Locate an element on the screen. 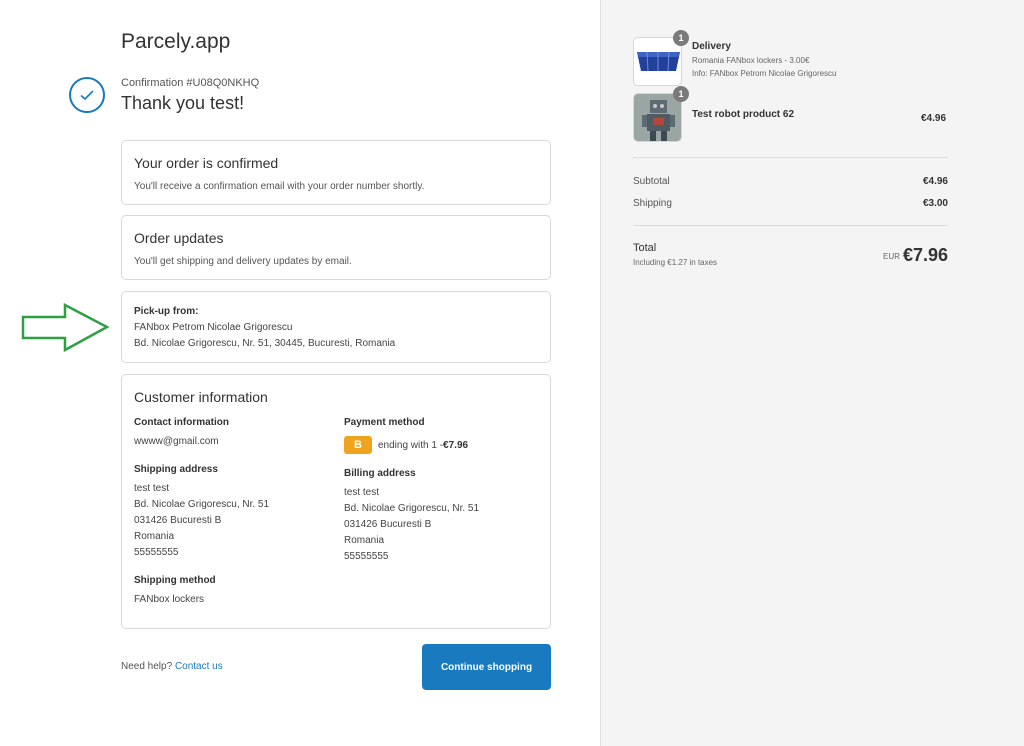  shipping-address-heading: Shipping address is located at coordinates (176, 469).